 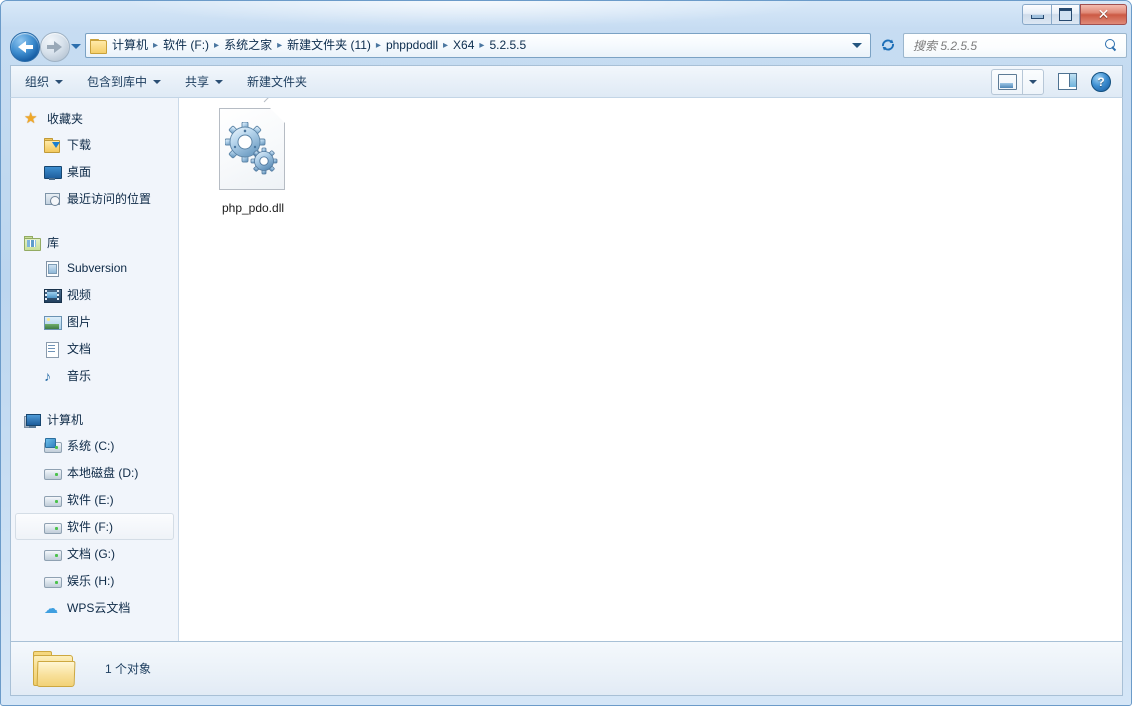 I want to click on maximize-icon, so click(x=1065, y=14).